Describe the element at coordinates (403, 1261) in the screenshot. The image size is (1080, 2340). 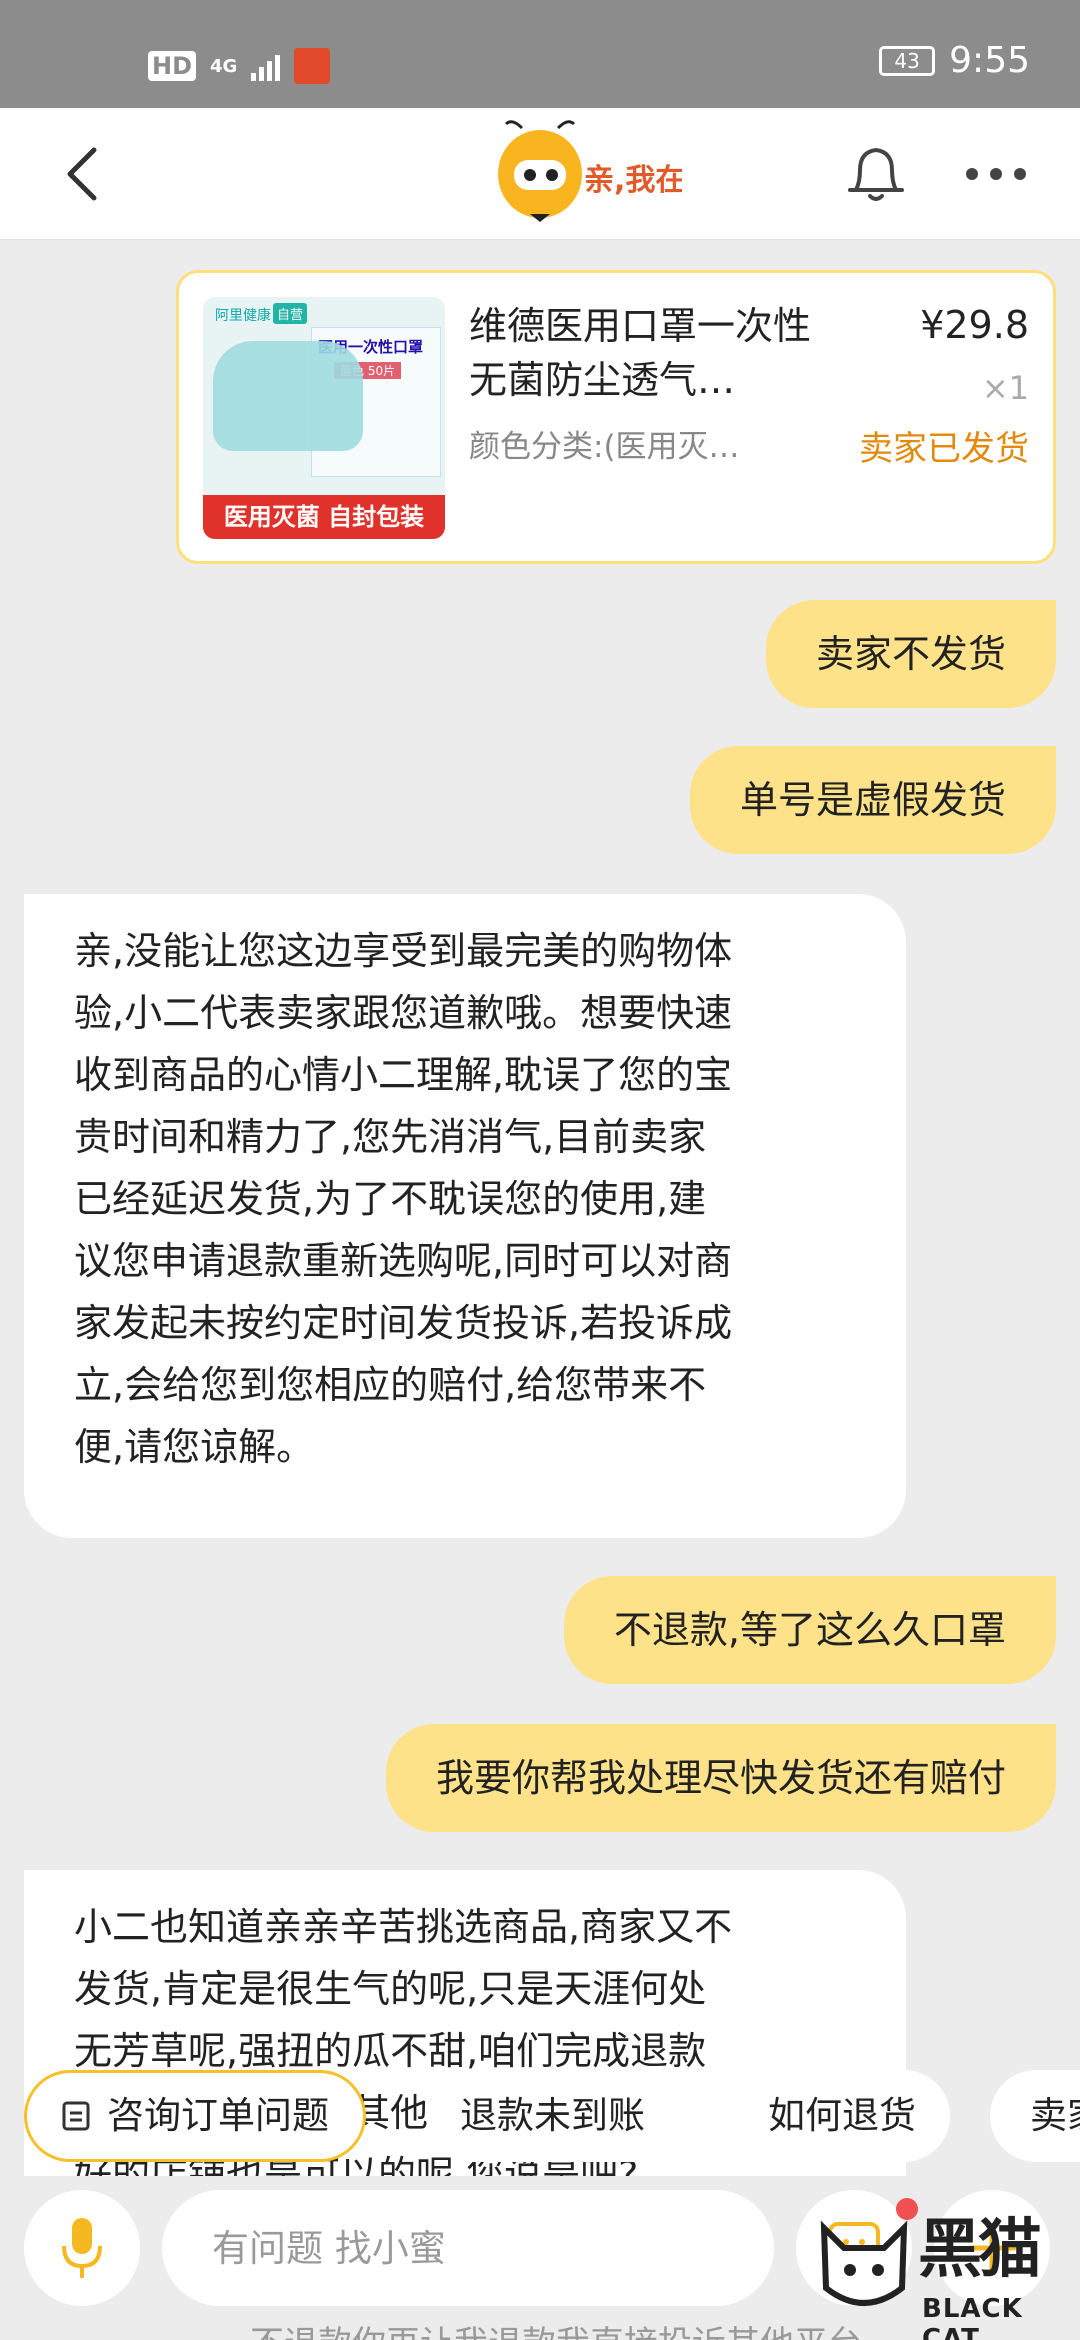
I see `message-line: 议您申请退款重新选购呢,同时可以对商` at that location.